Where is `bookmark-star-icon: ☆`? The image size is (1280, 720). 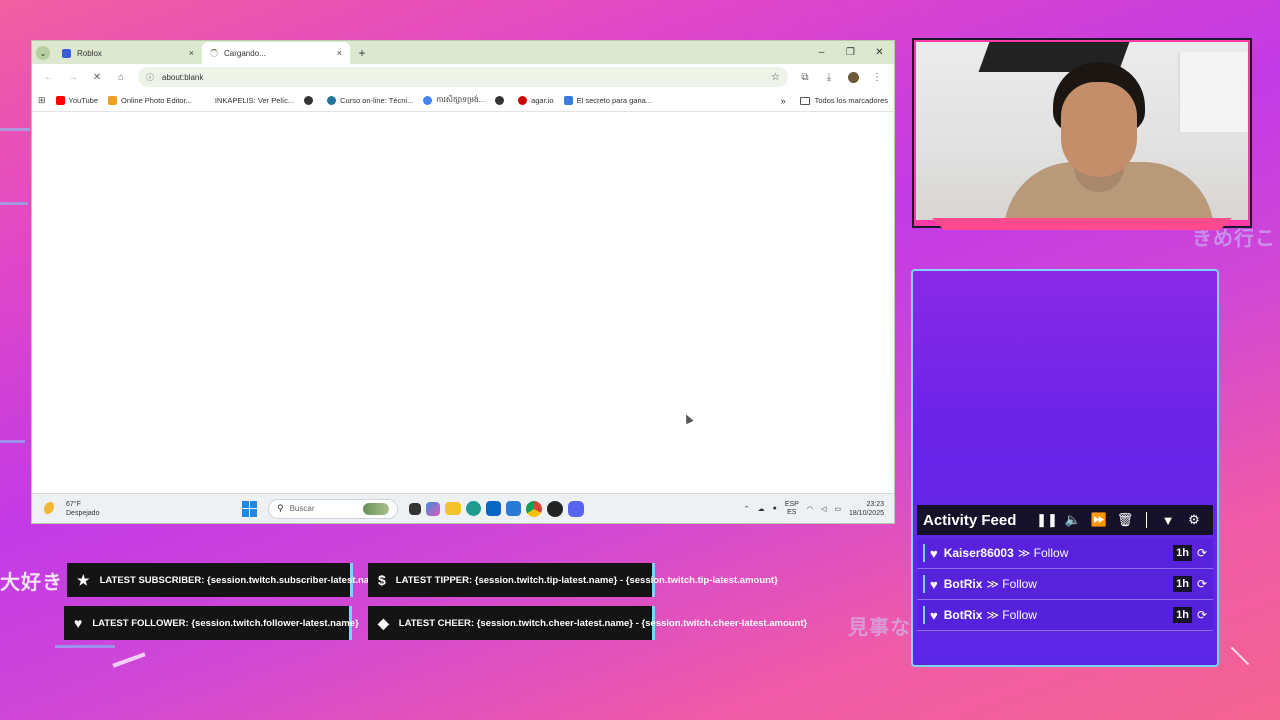 bookmark-star-icon: ☆ is located at coordinates (775, 77).